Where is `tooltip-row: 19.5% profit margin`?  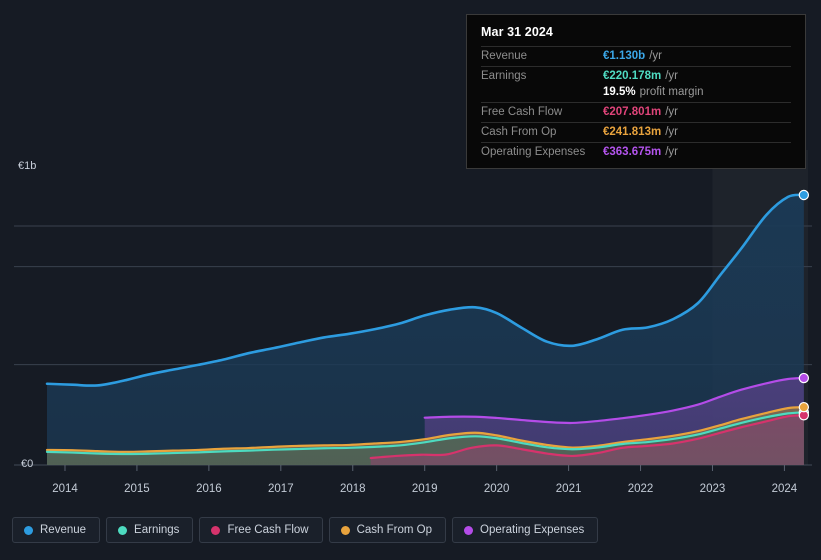 tooltip-row: 19.5% profit margin is located at coordinates (636, 94).